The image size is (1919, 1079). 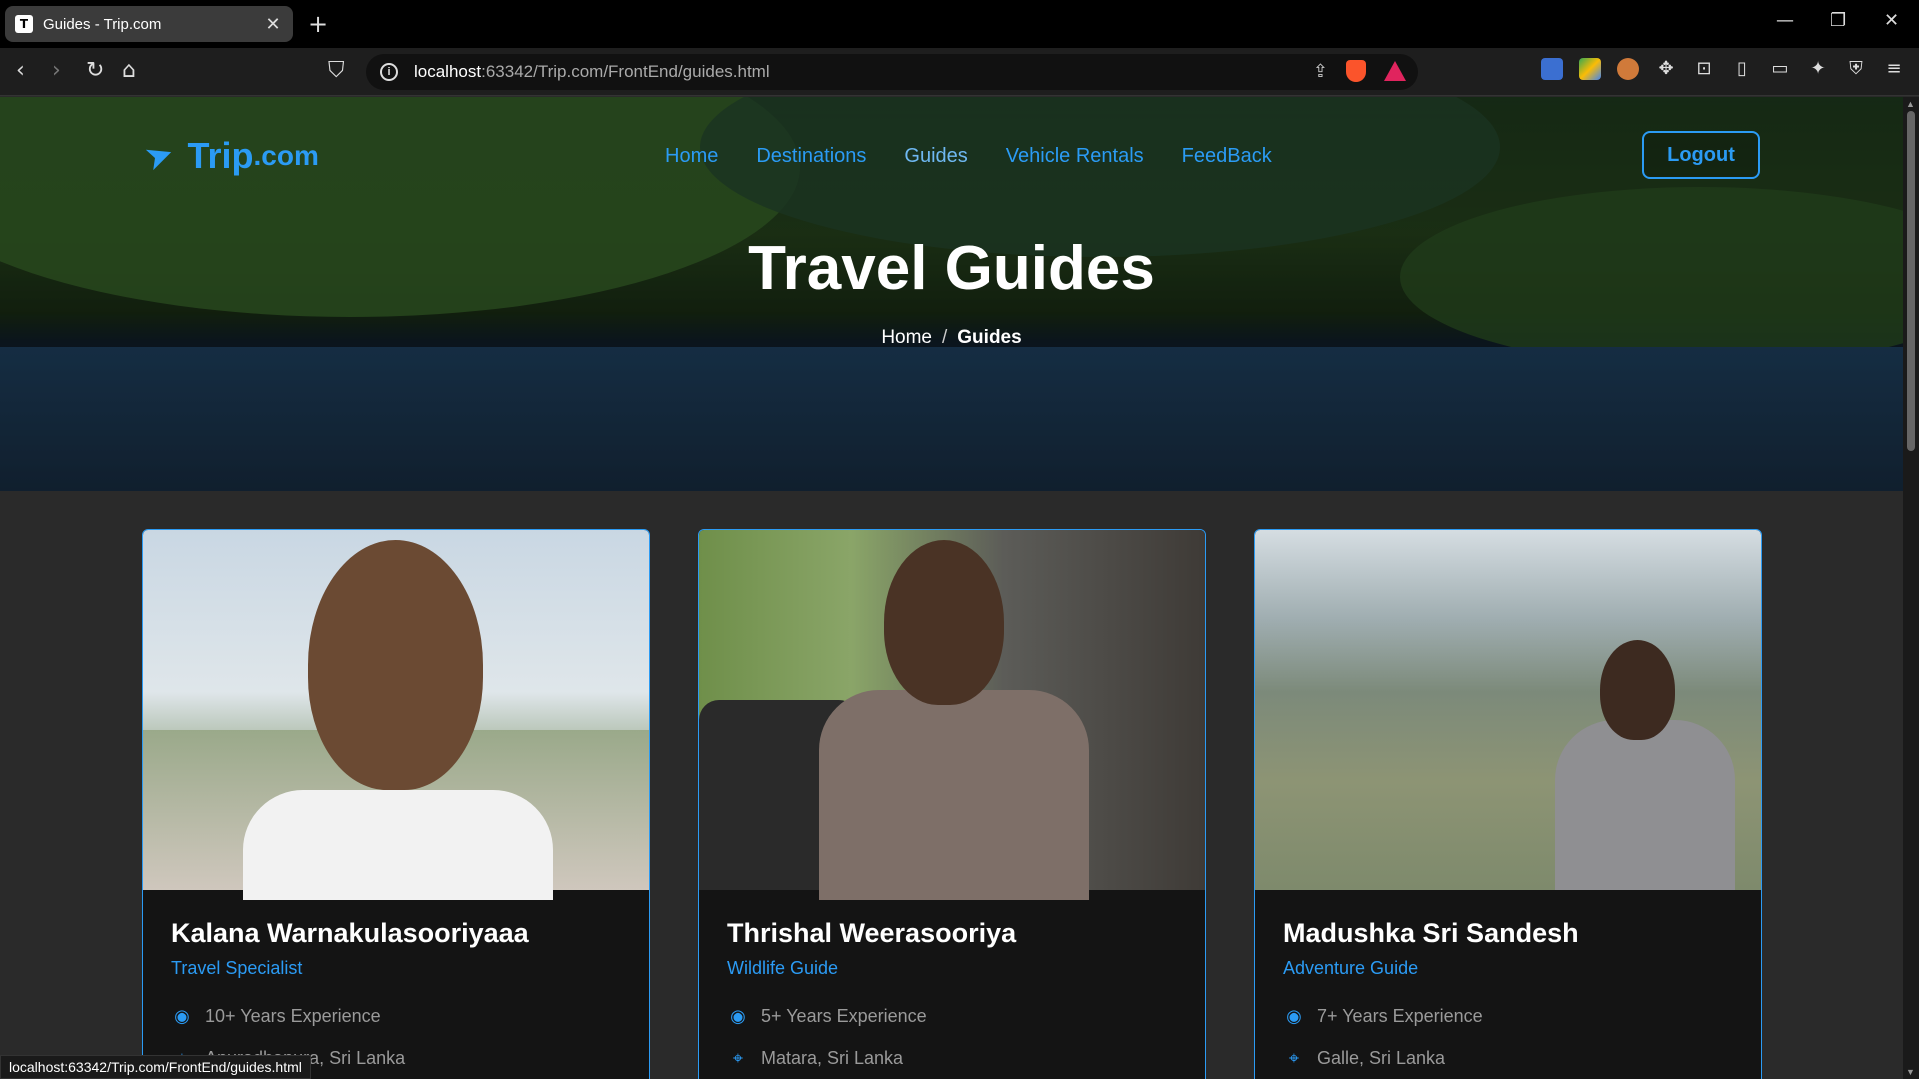 I want to click on guide-experience-text: 7+ Years Experience, so click(x=1400, y=1016).